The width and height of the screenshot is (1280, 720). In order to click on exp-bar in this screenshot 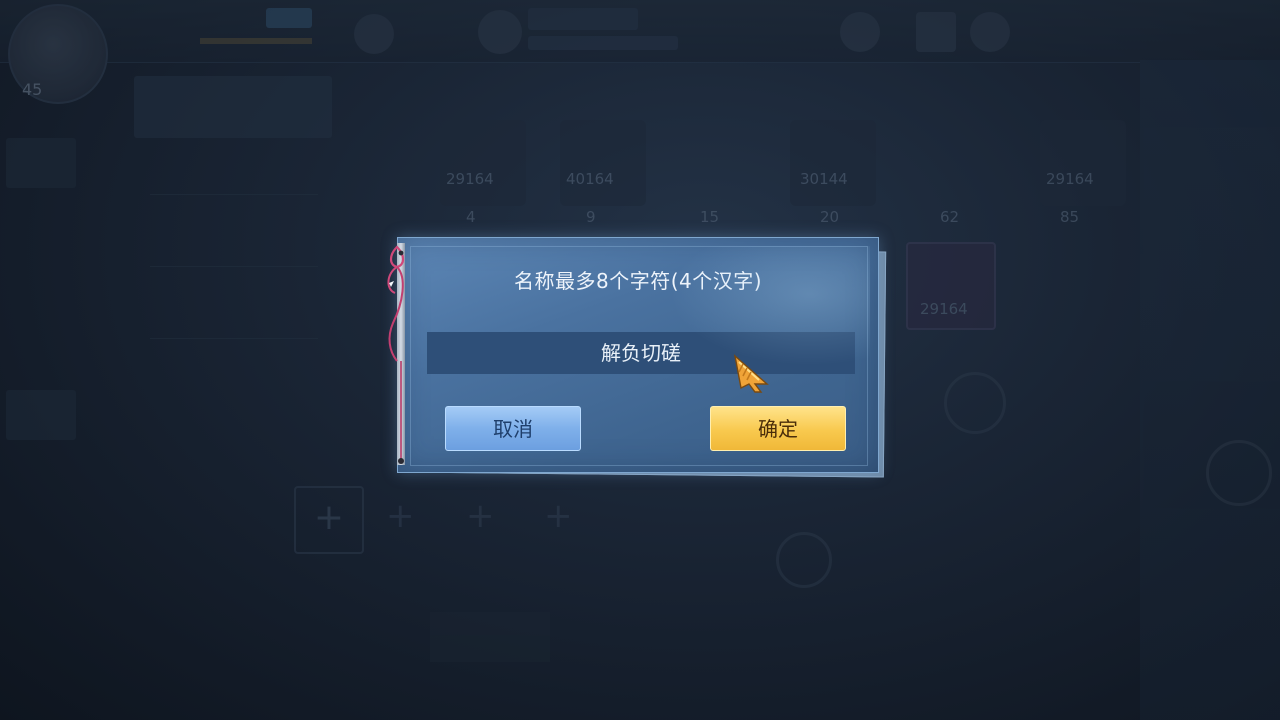, I will do `click(256, 41)`.